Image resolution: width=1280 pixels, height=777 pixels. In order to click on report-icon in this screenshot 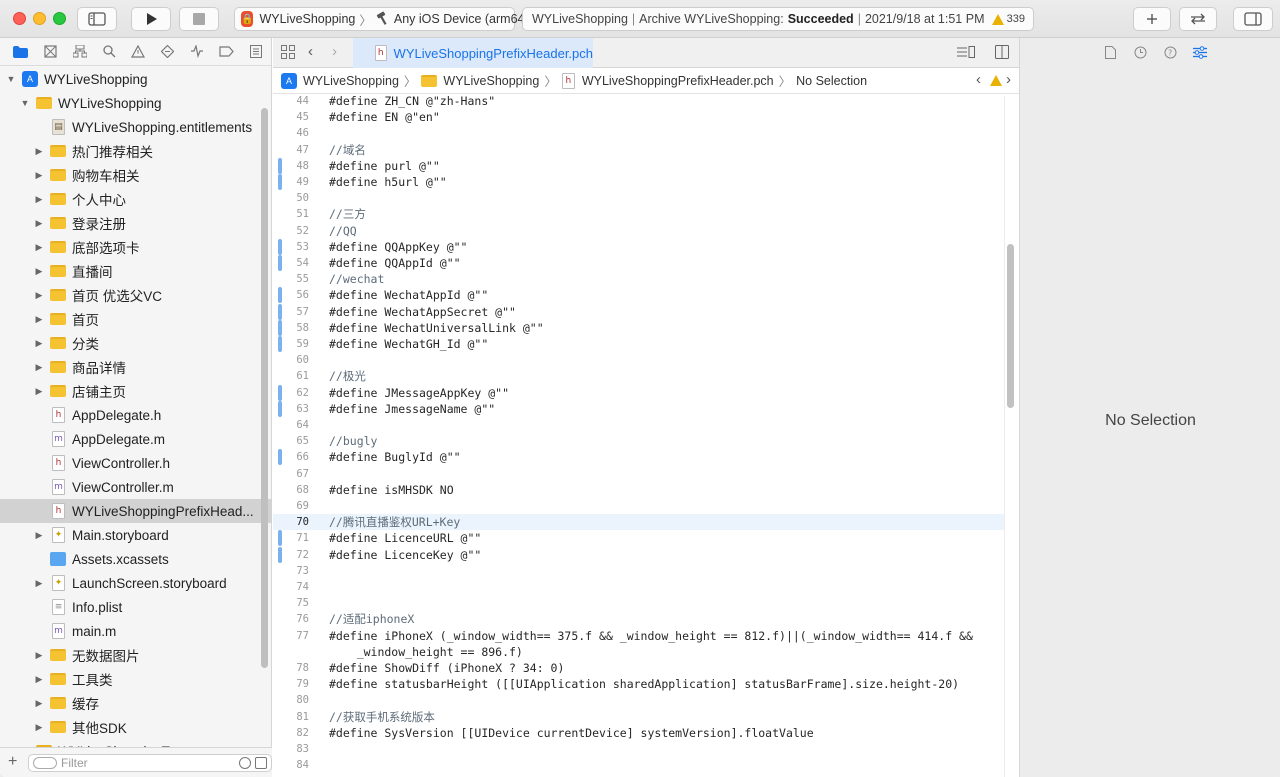, I will do `click(256, 52)`.